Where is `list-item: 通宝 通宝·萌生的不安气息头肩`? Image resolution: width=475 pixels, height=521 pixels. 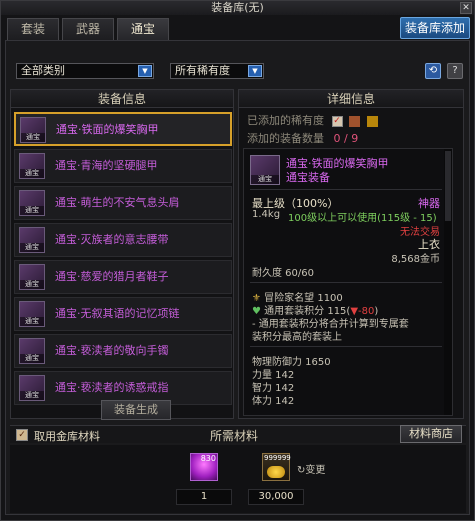
list-item: 通宝 通宝·萌生的不安气息头肩 is located at coordinates (123, 203).